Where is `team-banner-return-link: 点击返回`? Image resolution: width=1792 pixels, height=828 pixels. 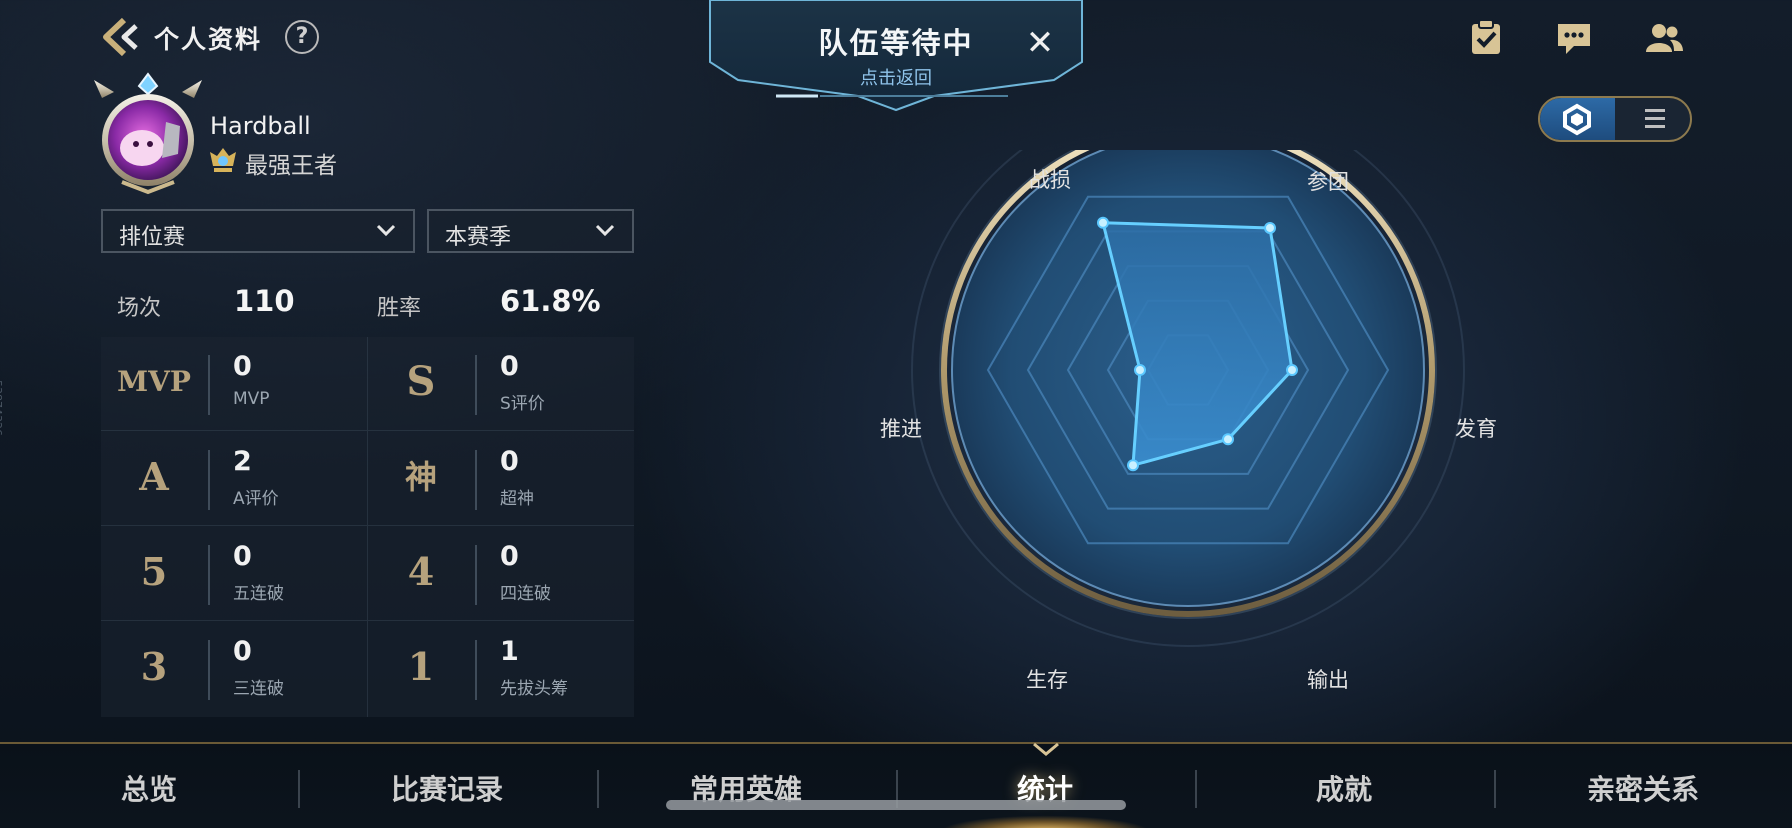 team-banner-return-link: 点击返回 is located at coordinates (896, 77).